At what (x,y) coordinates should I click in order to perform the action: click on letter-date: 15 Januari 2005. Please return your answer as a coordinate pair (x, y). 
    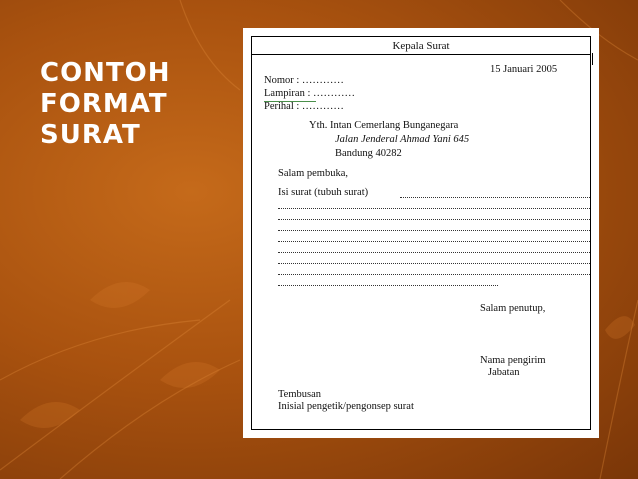
    Looking at the image, I should click on (524, 69).